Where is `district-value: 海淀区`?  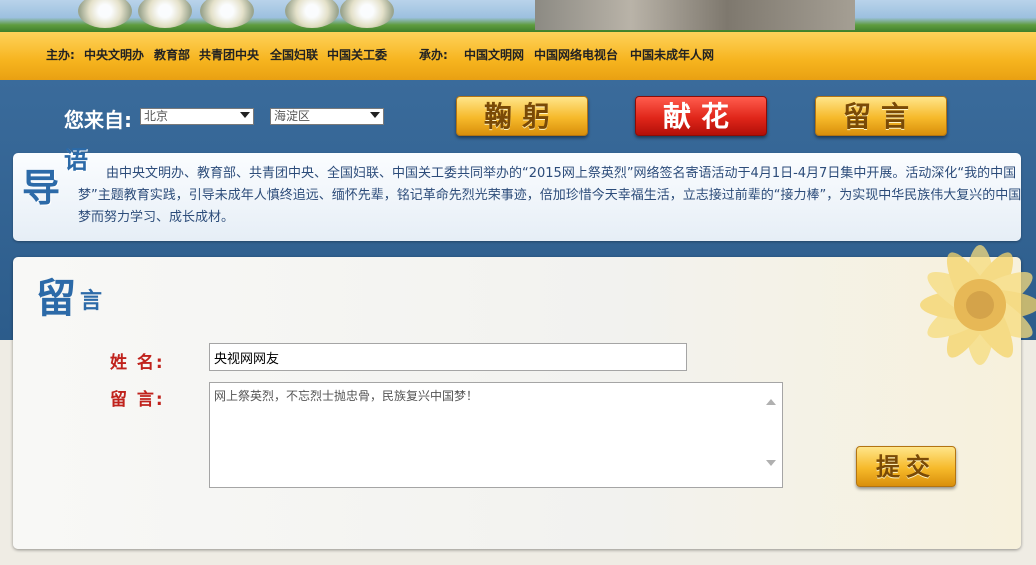 district-value: 海淀区 is located at coordinates (292, 116).